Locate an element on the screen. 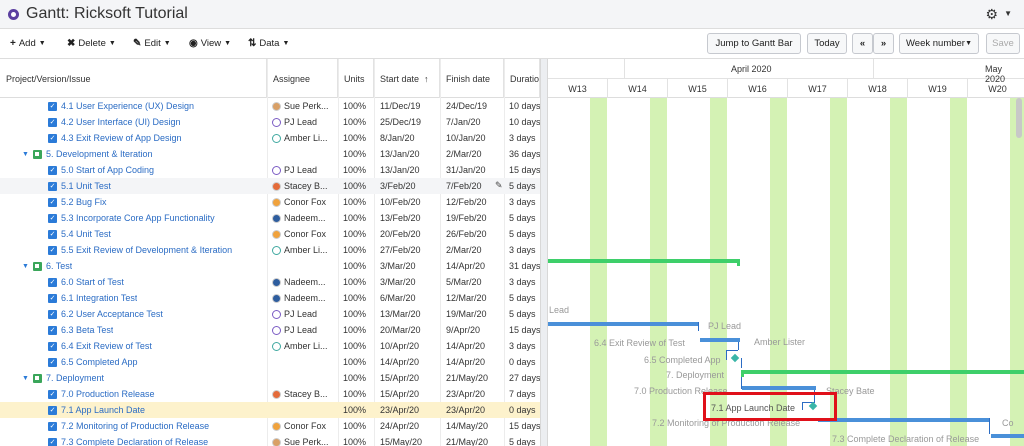  issue-link: 7.3 Complete Declaration of Release is located at coordinates (134, 441).